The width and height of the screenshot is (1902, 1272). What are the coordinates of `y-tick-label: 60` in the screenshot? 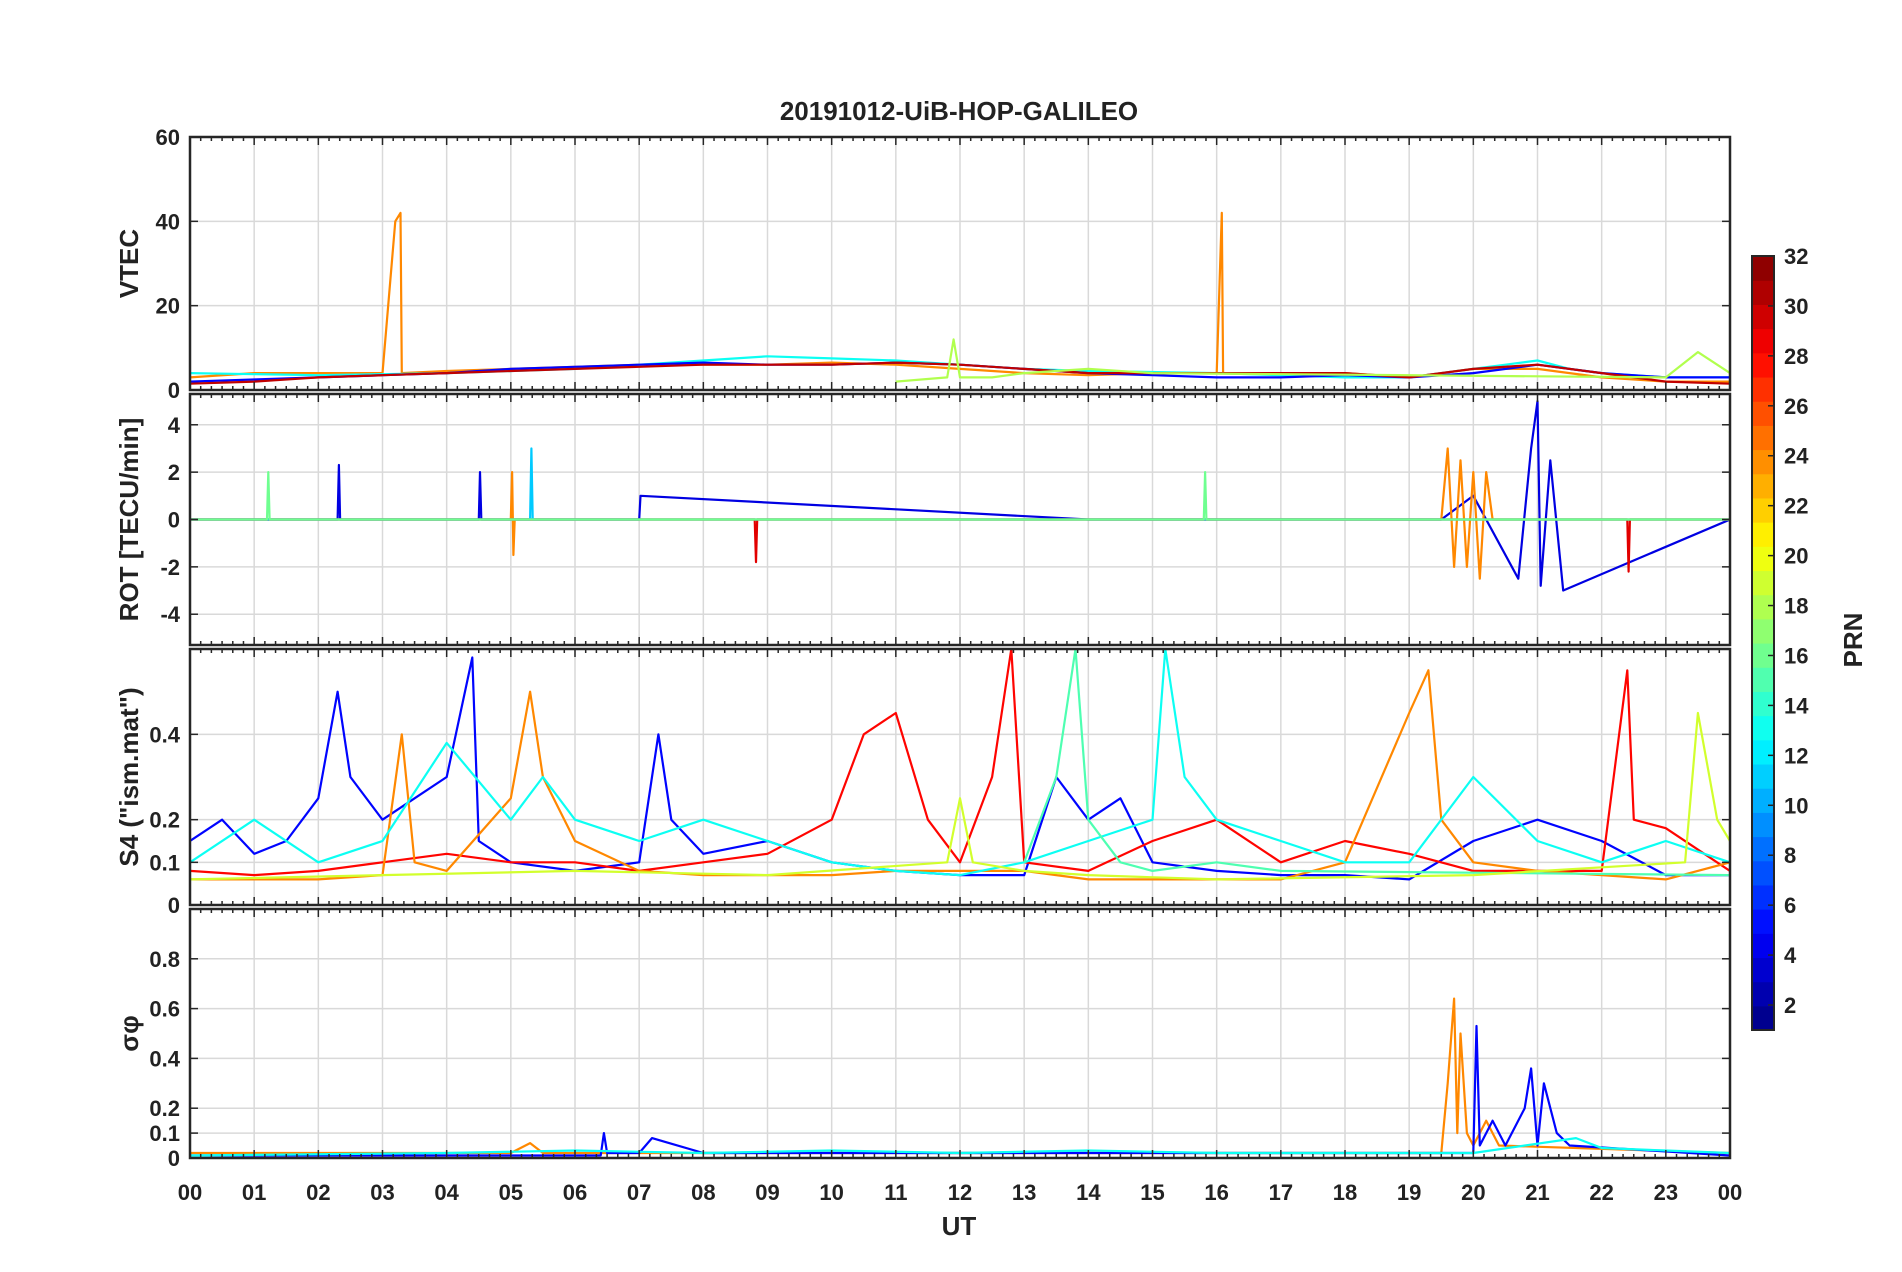 It's located at (168, 137).